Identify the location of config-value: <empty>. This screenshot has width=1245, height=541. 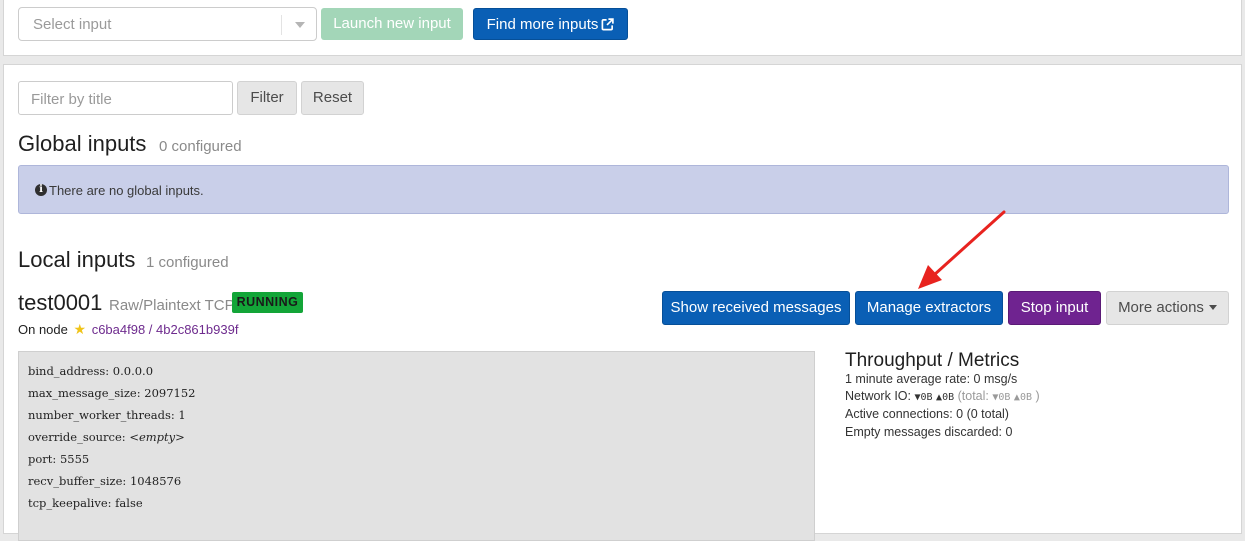
(157, 437).